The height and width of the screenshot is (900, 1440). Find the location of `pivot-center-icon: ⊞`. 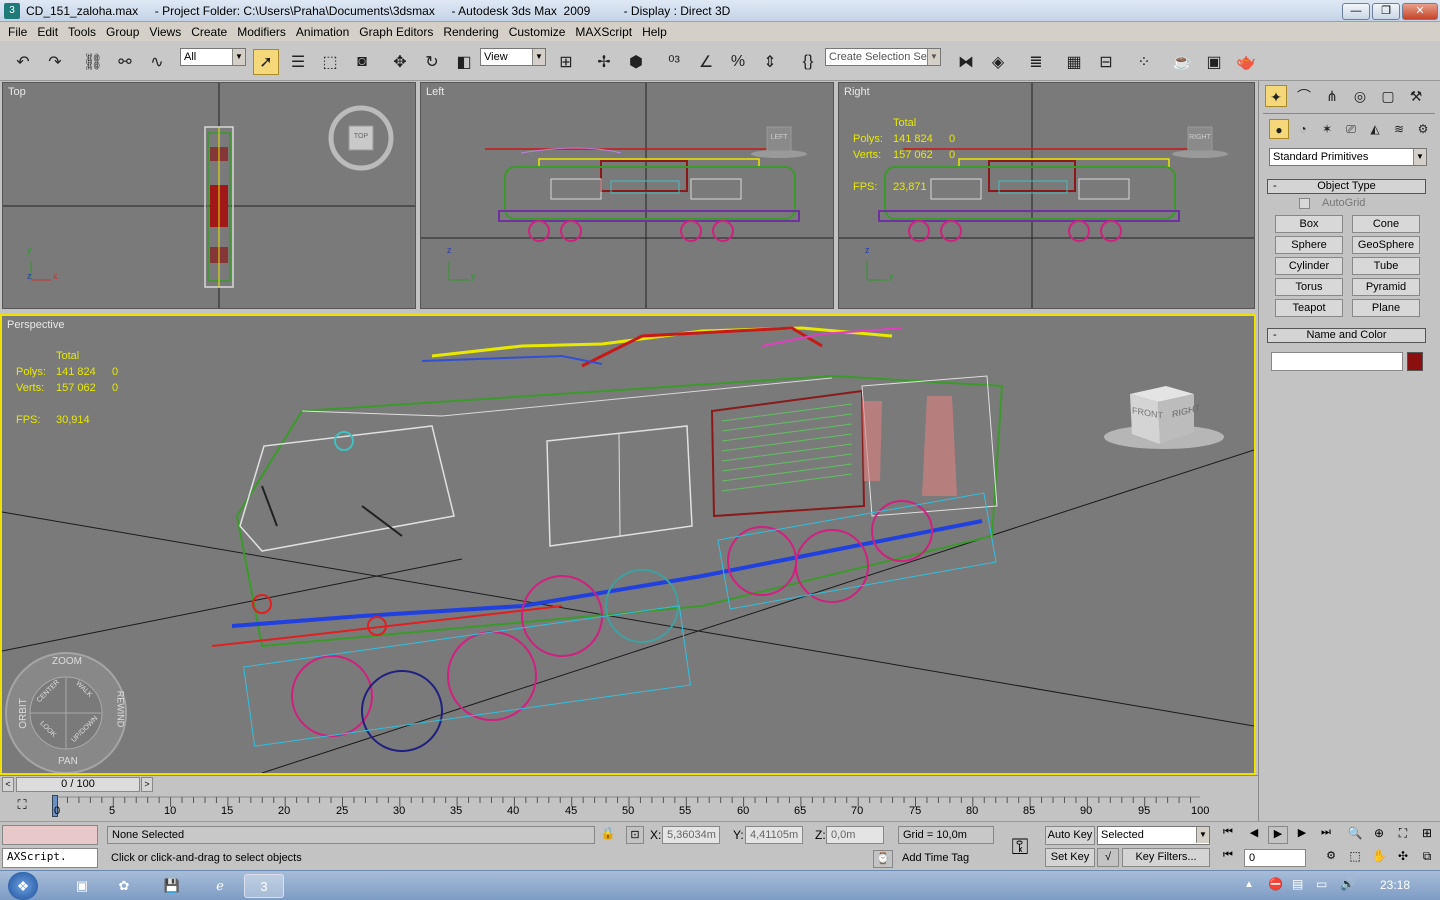

pivot-center-icon: ⊞ is located at coordinates (566, 62).